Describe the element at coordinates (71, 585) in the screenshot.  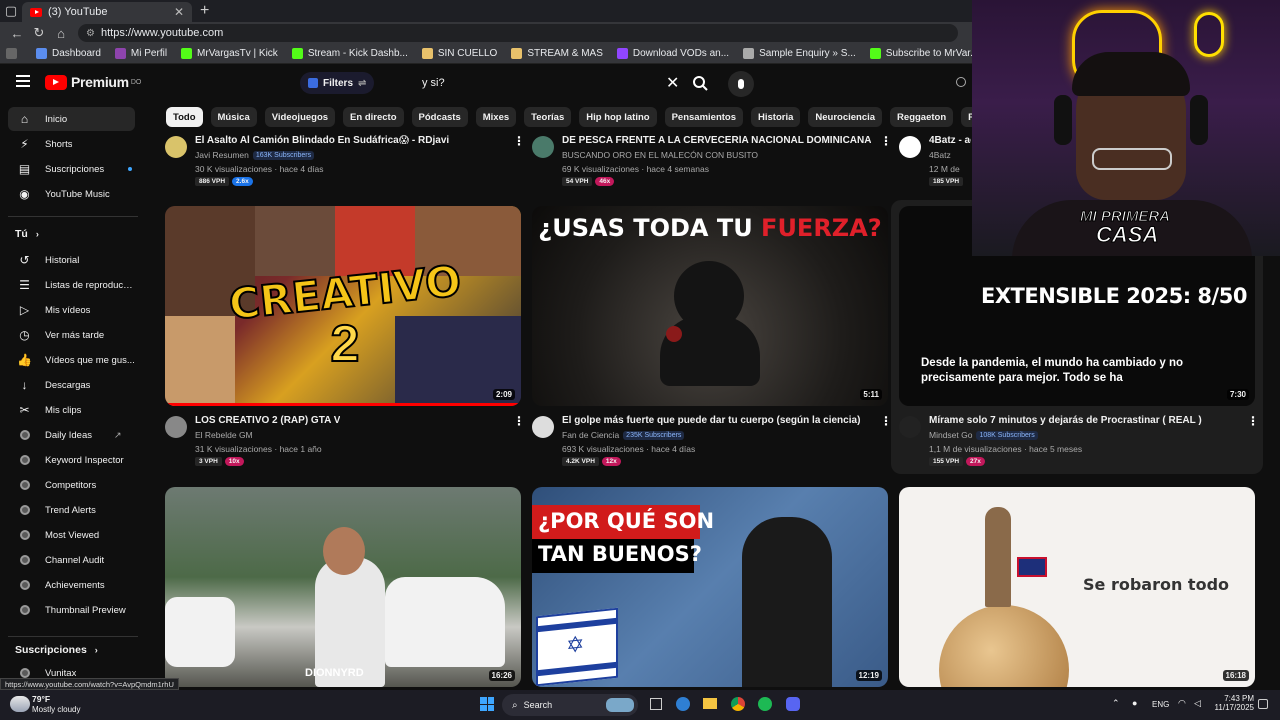
I see `sidebar-item: Achievements` at that location.